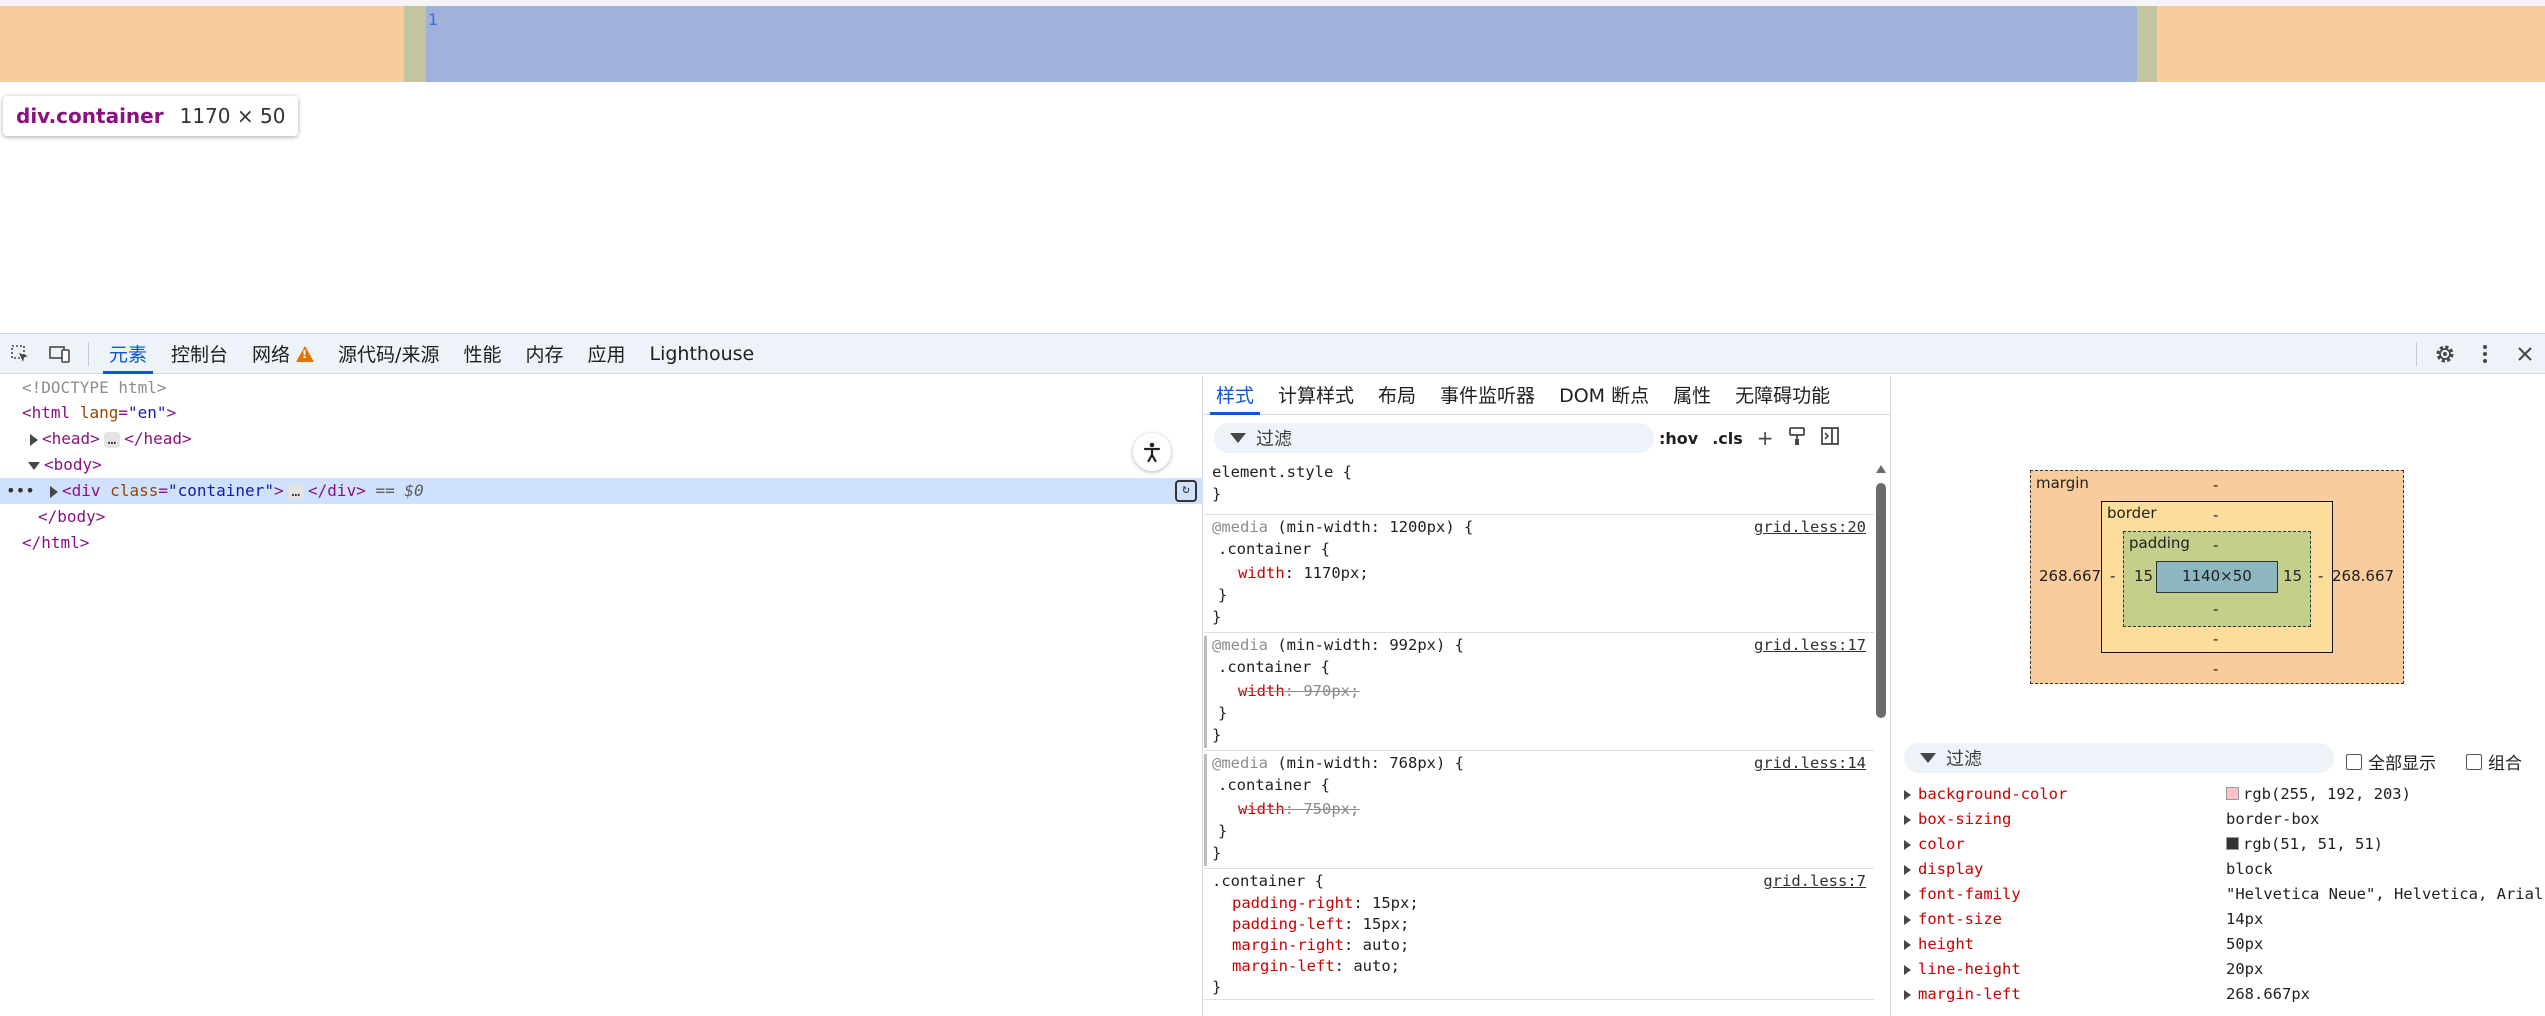 This screenshot has height=1016, width=2545. What do you see at coordinates (1765, 438) in the screenshot?
I see `new-rule-icon: +` at bounding box center [1765, 438].